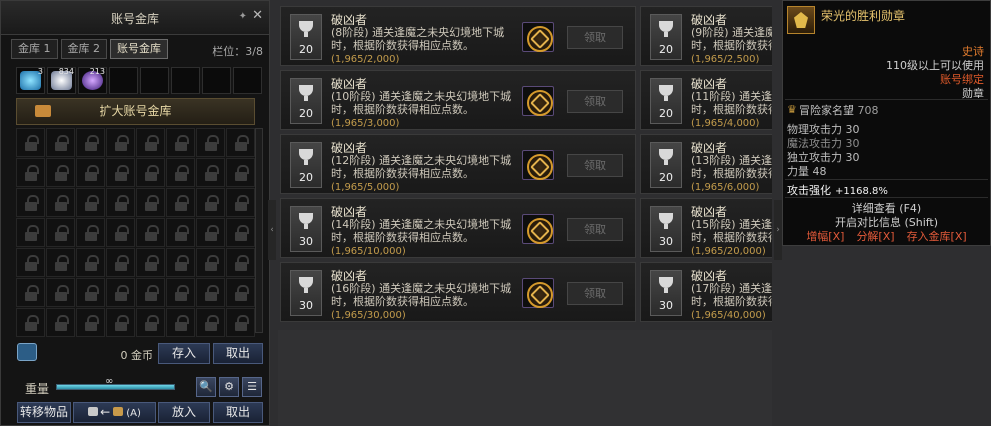  Describe the element at coordinates (118, 411) in the screenshot. I see `chest-icon` at that location.